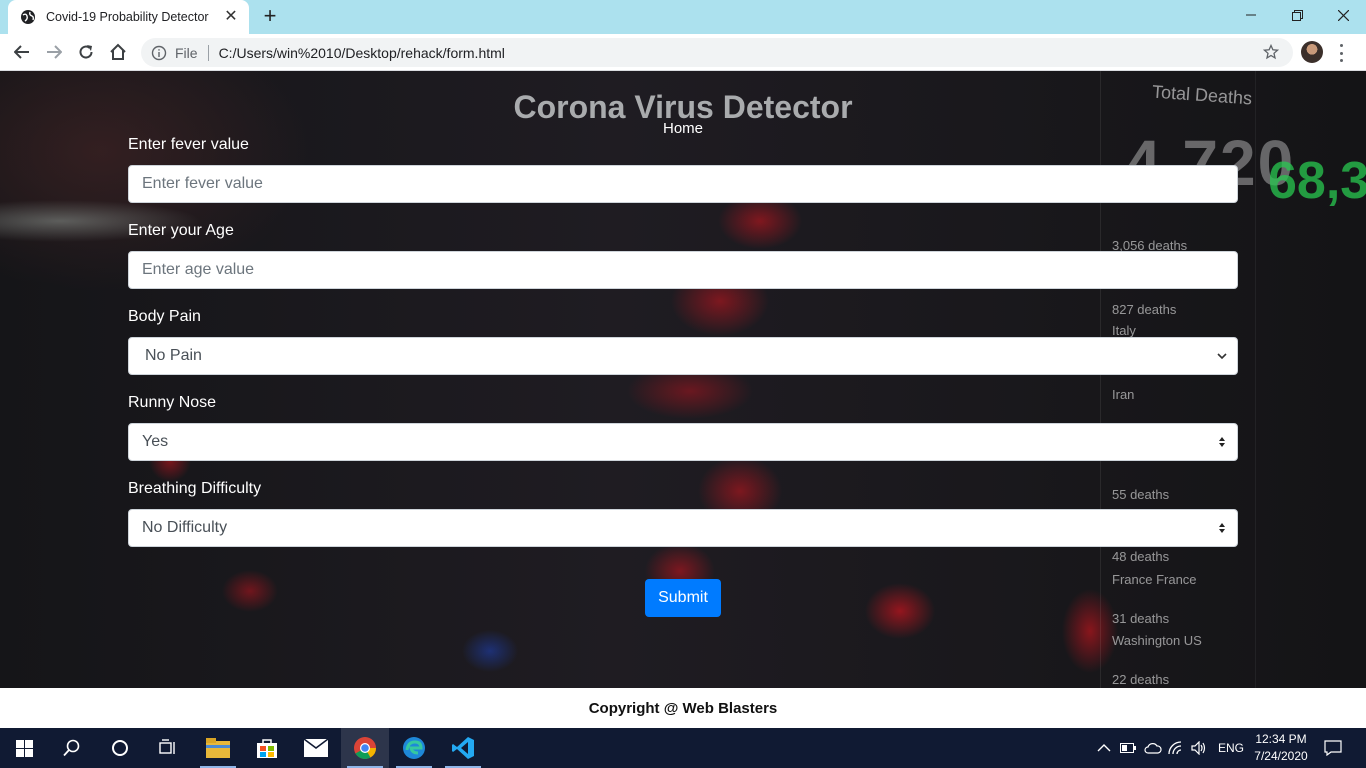 The height and width of the screenshot is (768, 1366). I want to click on cortana-button, so click(120, 748).